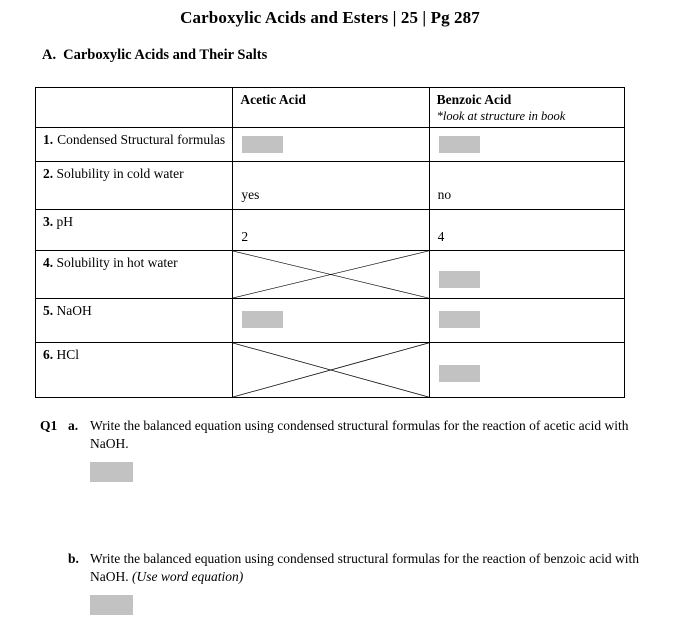 The image size is (697, 642). Describe the element at coordinates (134, 369) in the screenshot. I see `row-label-cell-6: 6. HCl` at that location.